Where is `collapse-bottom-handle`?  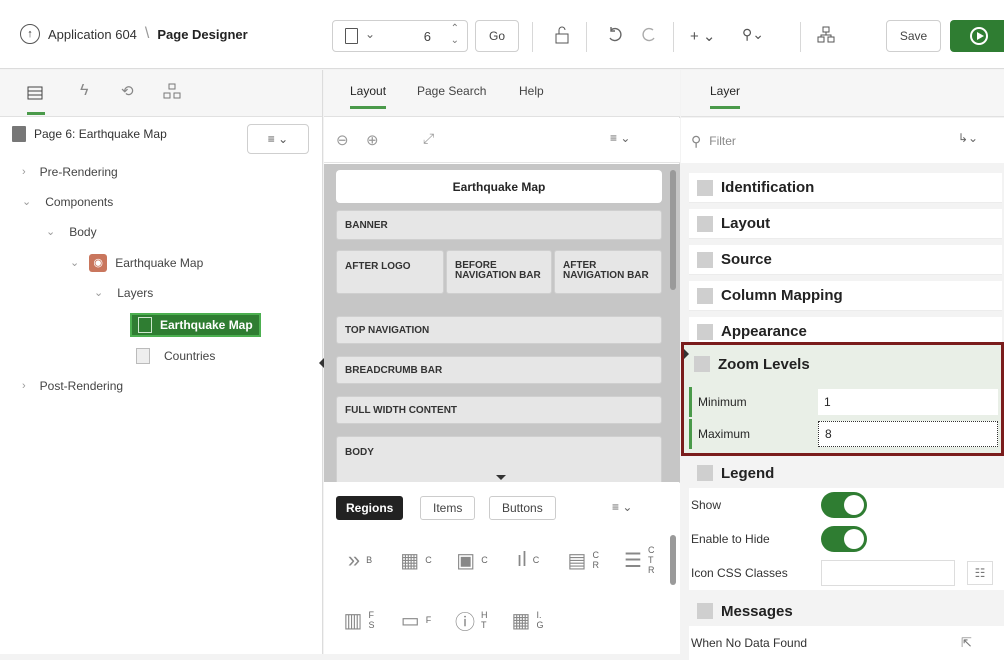
collapse-bottom-handle is located at coordinates (501, 477).